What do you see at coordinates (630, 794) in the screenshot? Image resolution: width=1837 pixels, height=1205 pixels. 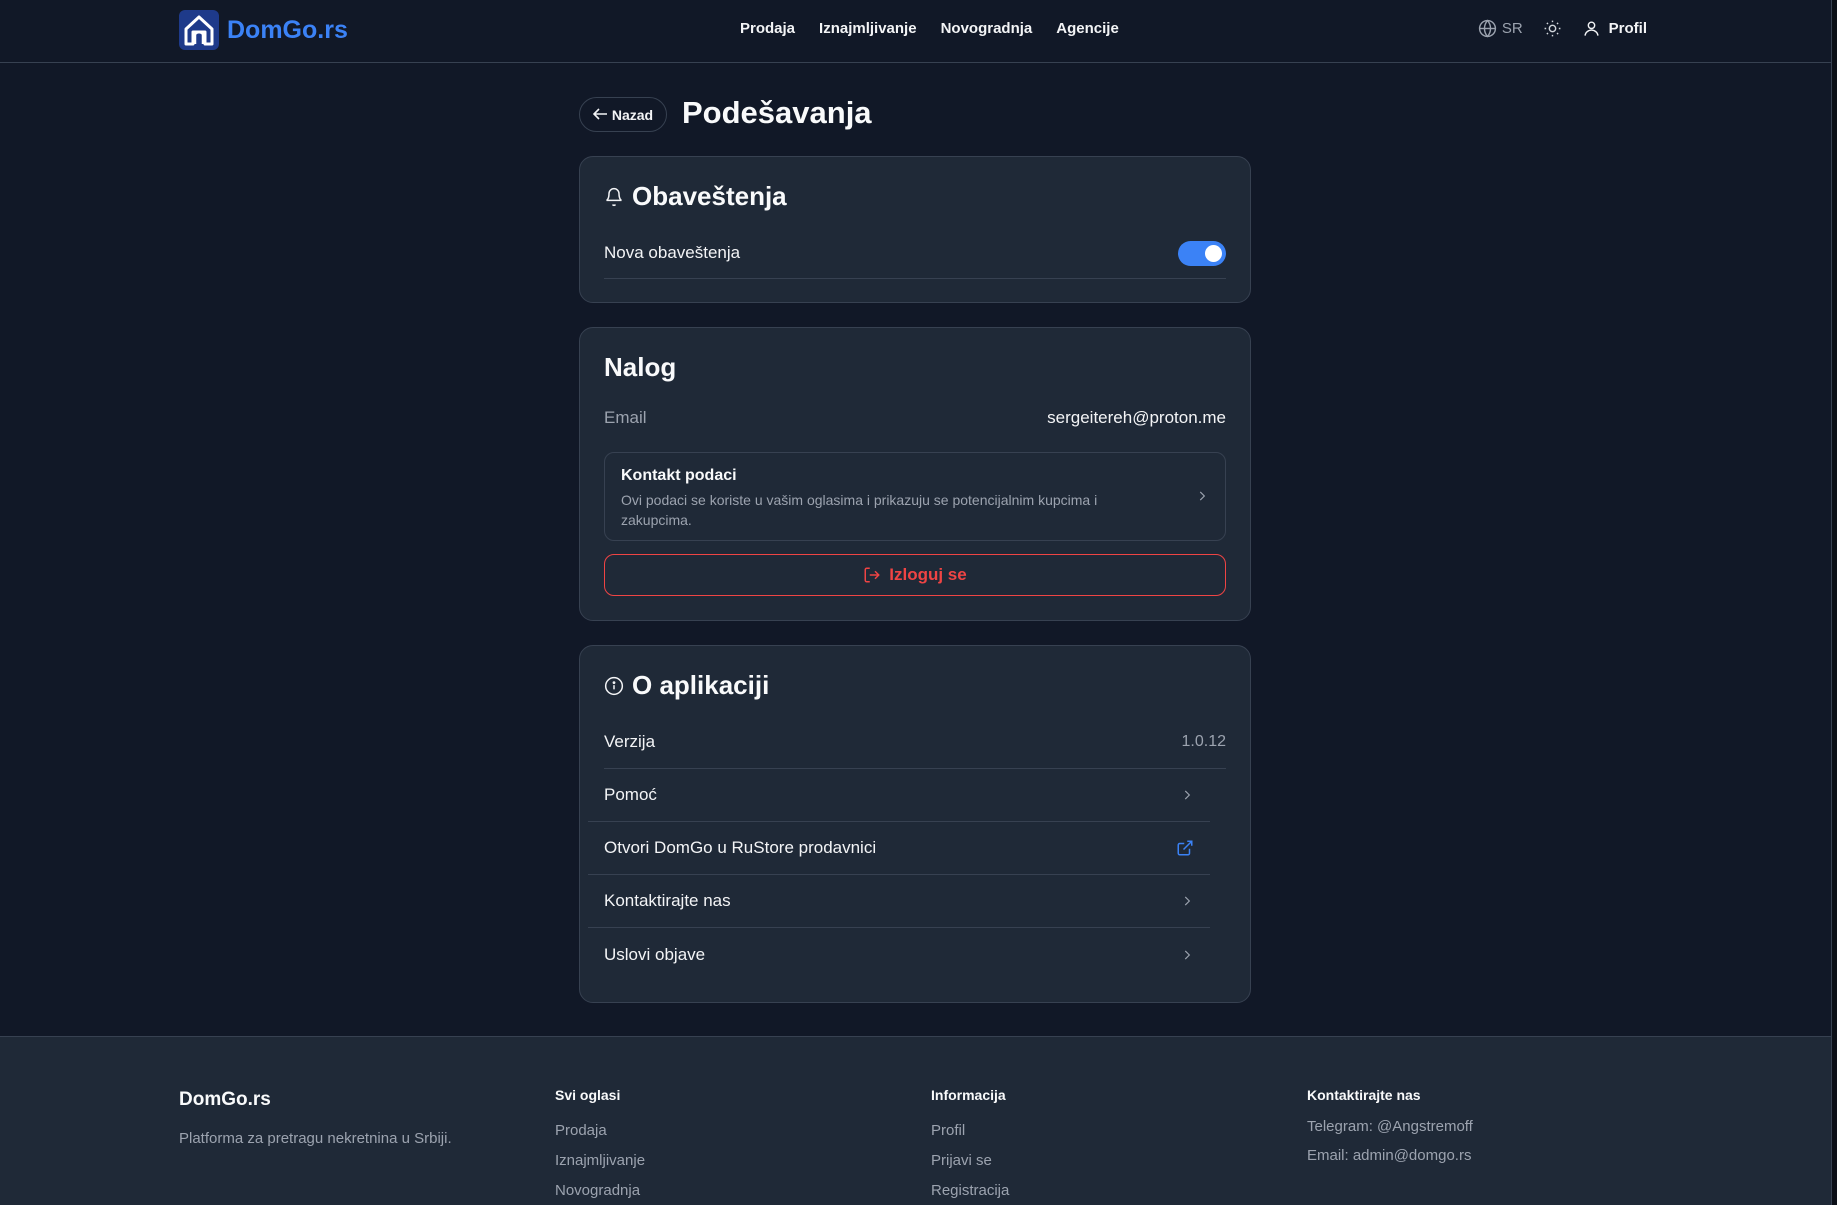 I see `help-label: Pomoć` at bounding box center [630, 794].